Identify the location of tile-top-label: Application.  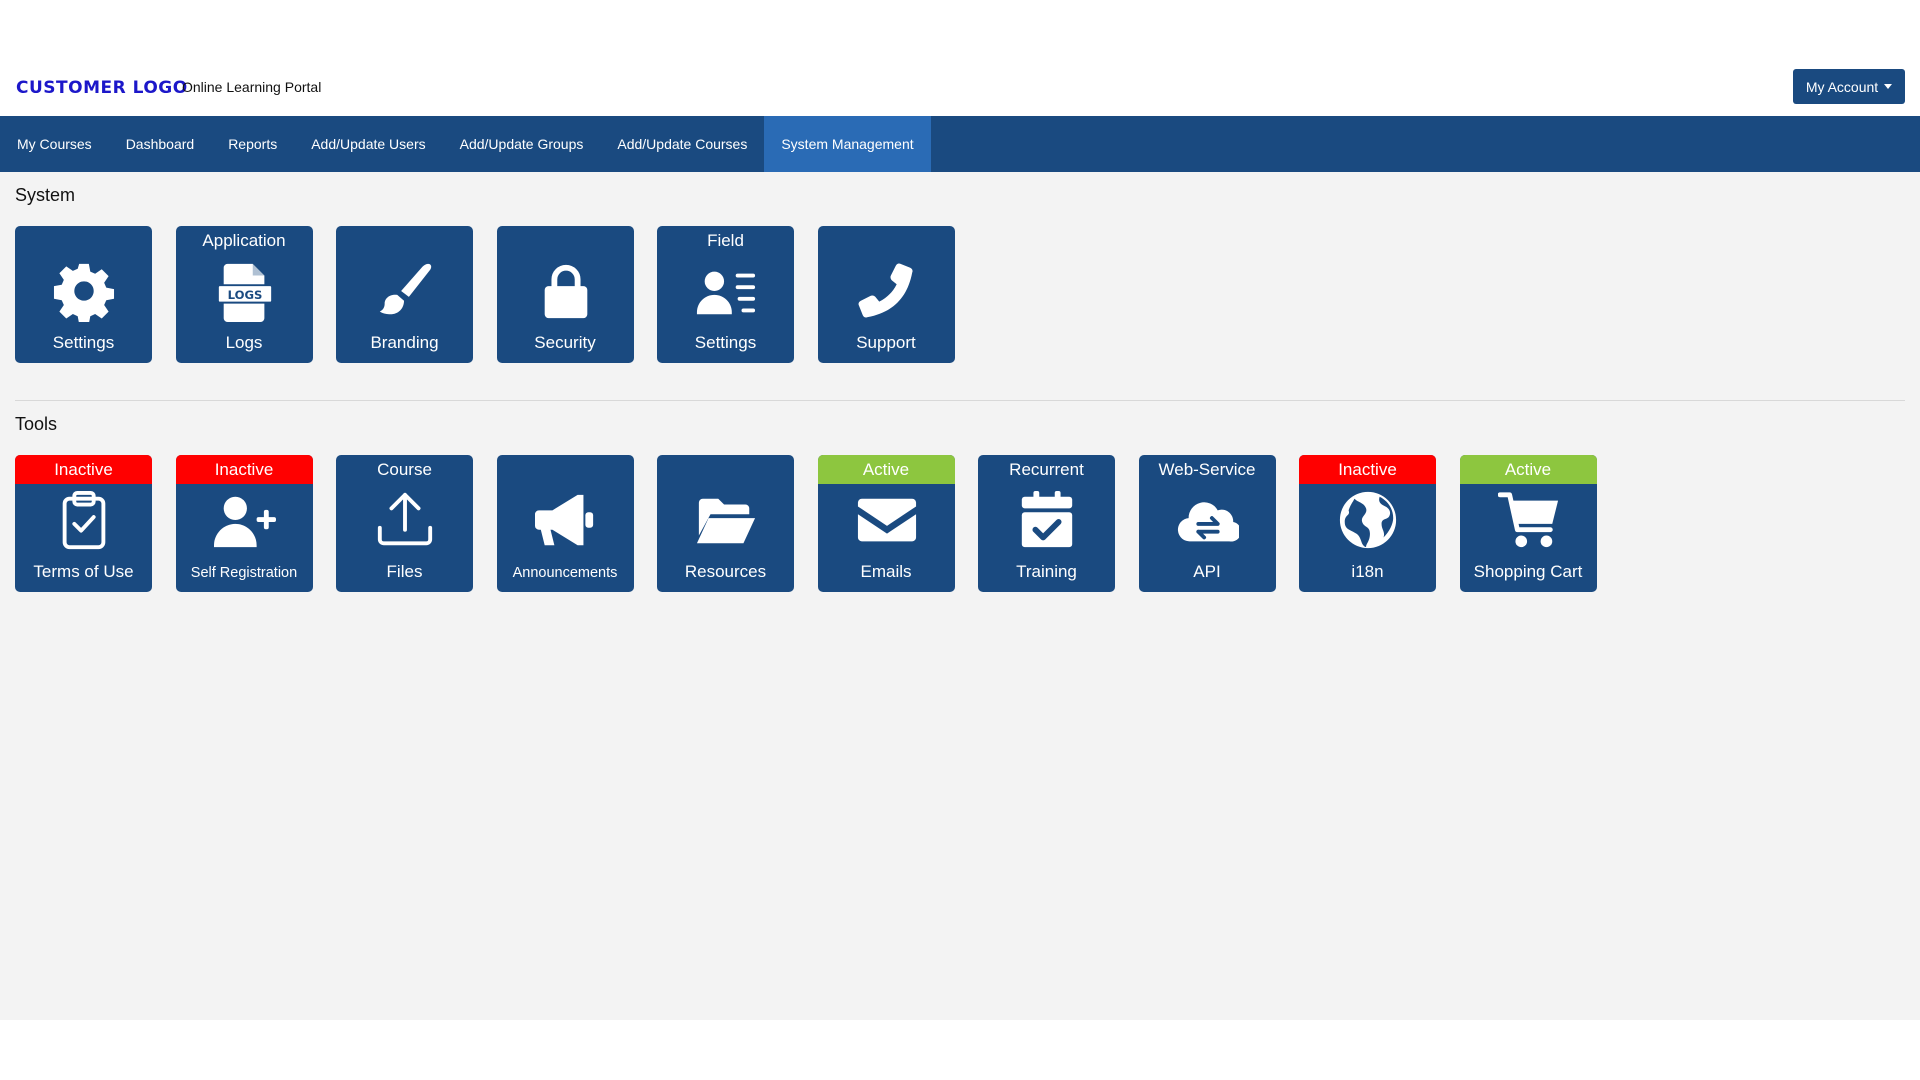
(244, 240).